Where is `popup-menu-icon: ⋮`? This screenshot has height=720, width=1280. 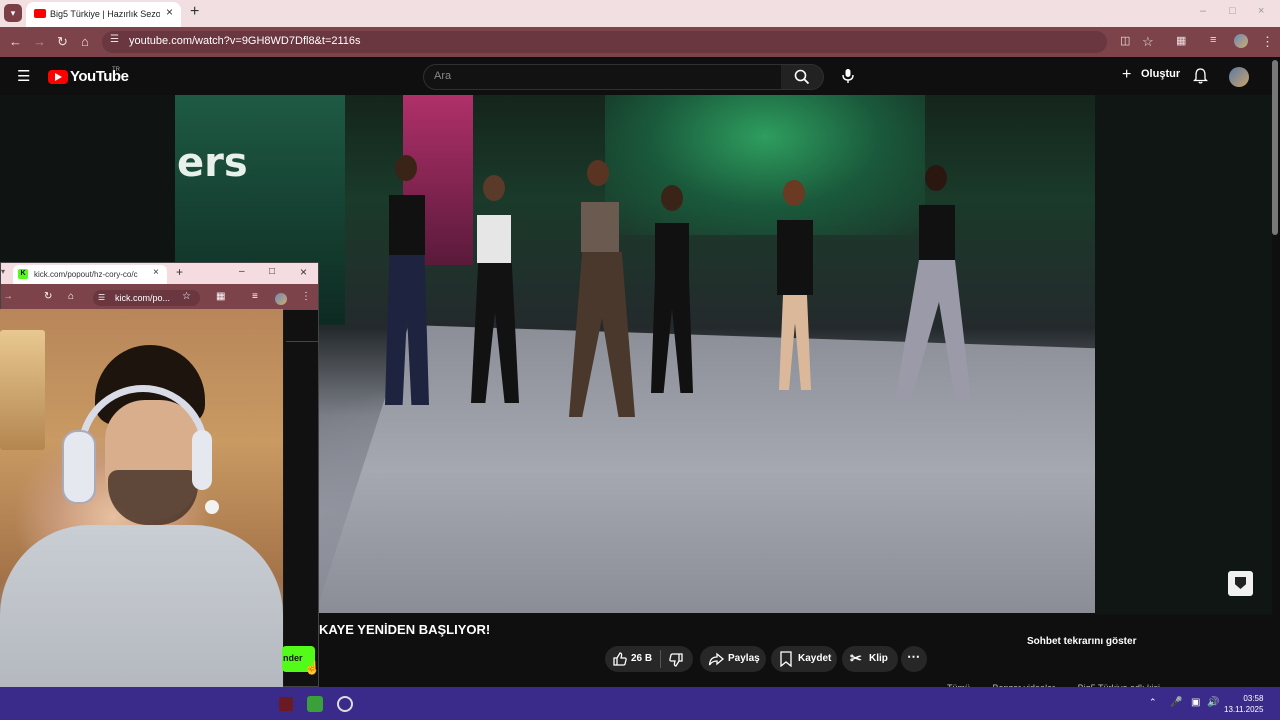 popup-menu-icon: ⋮ is located at coordinates (306, 296).